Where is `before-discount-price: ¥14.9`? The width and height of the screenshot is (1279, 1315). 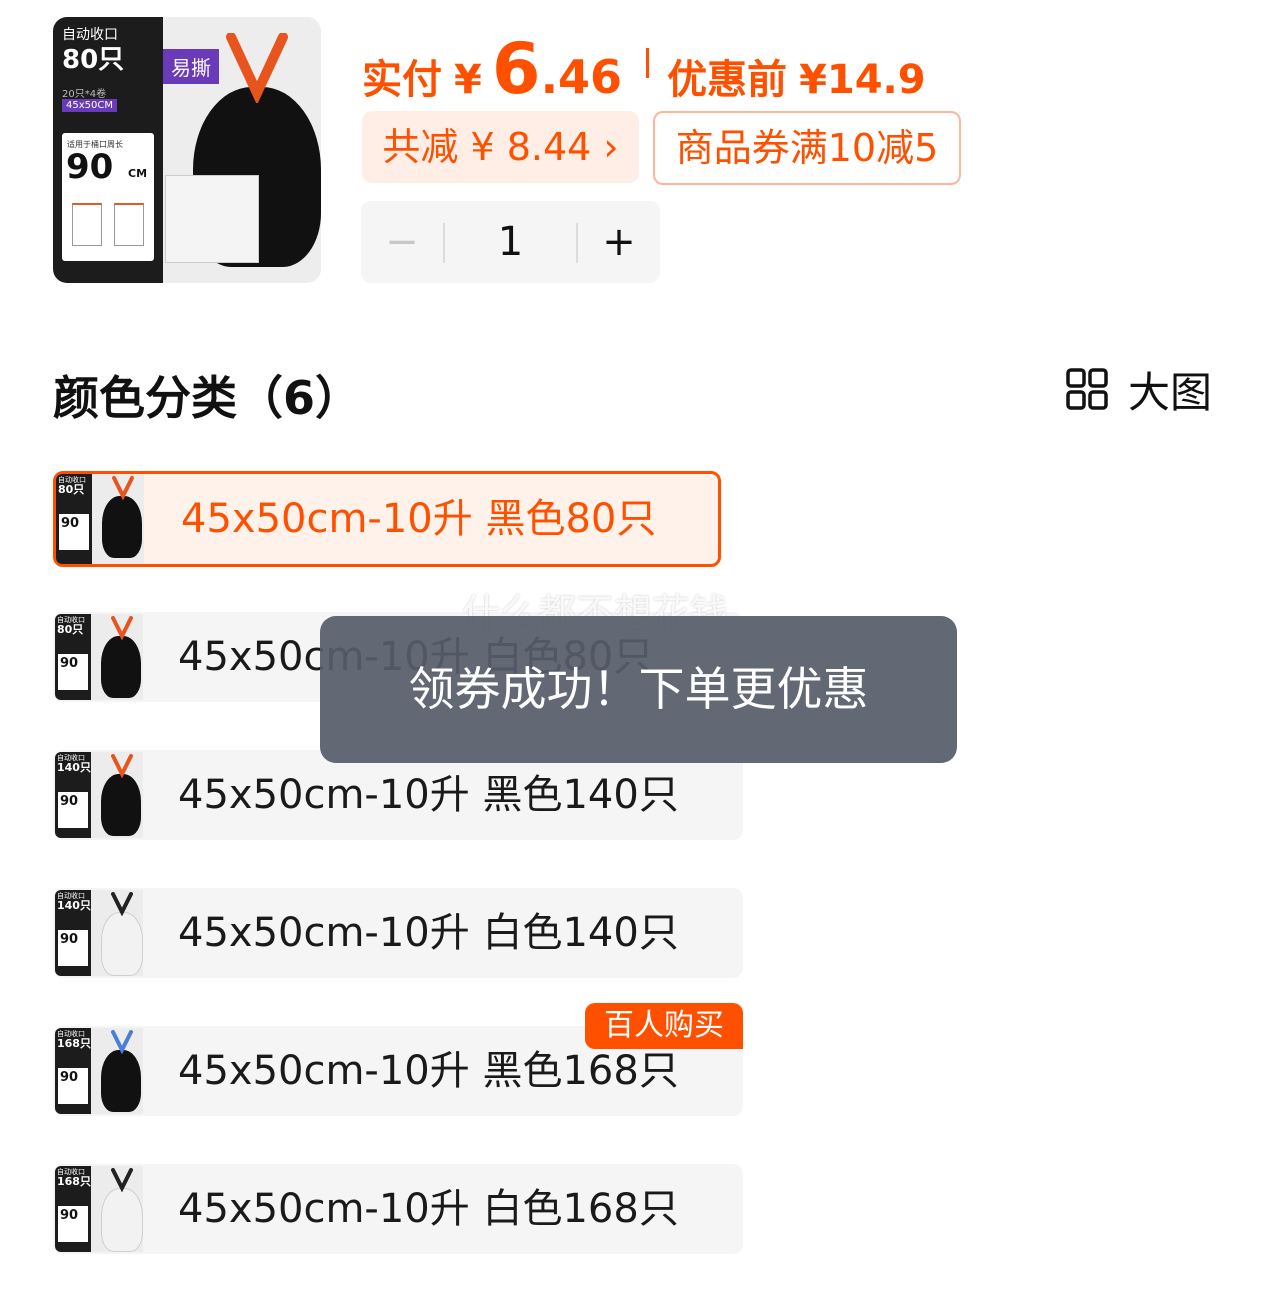 before-discount-price: ¥14.9 is located at coordinates (862, 80).